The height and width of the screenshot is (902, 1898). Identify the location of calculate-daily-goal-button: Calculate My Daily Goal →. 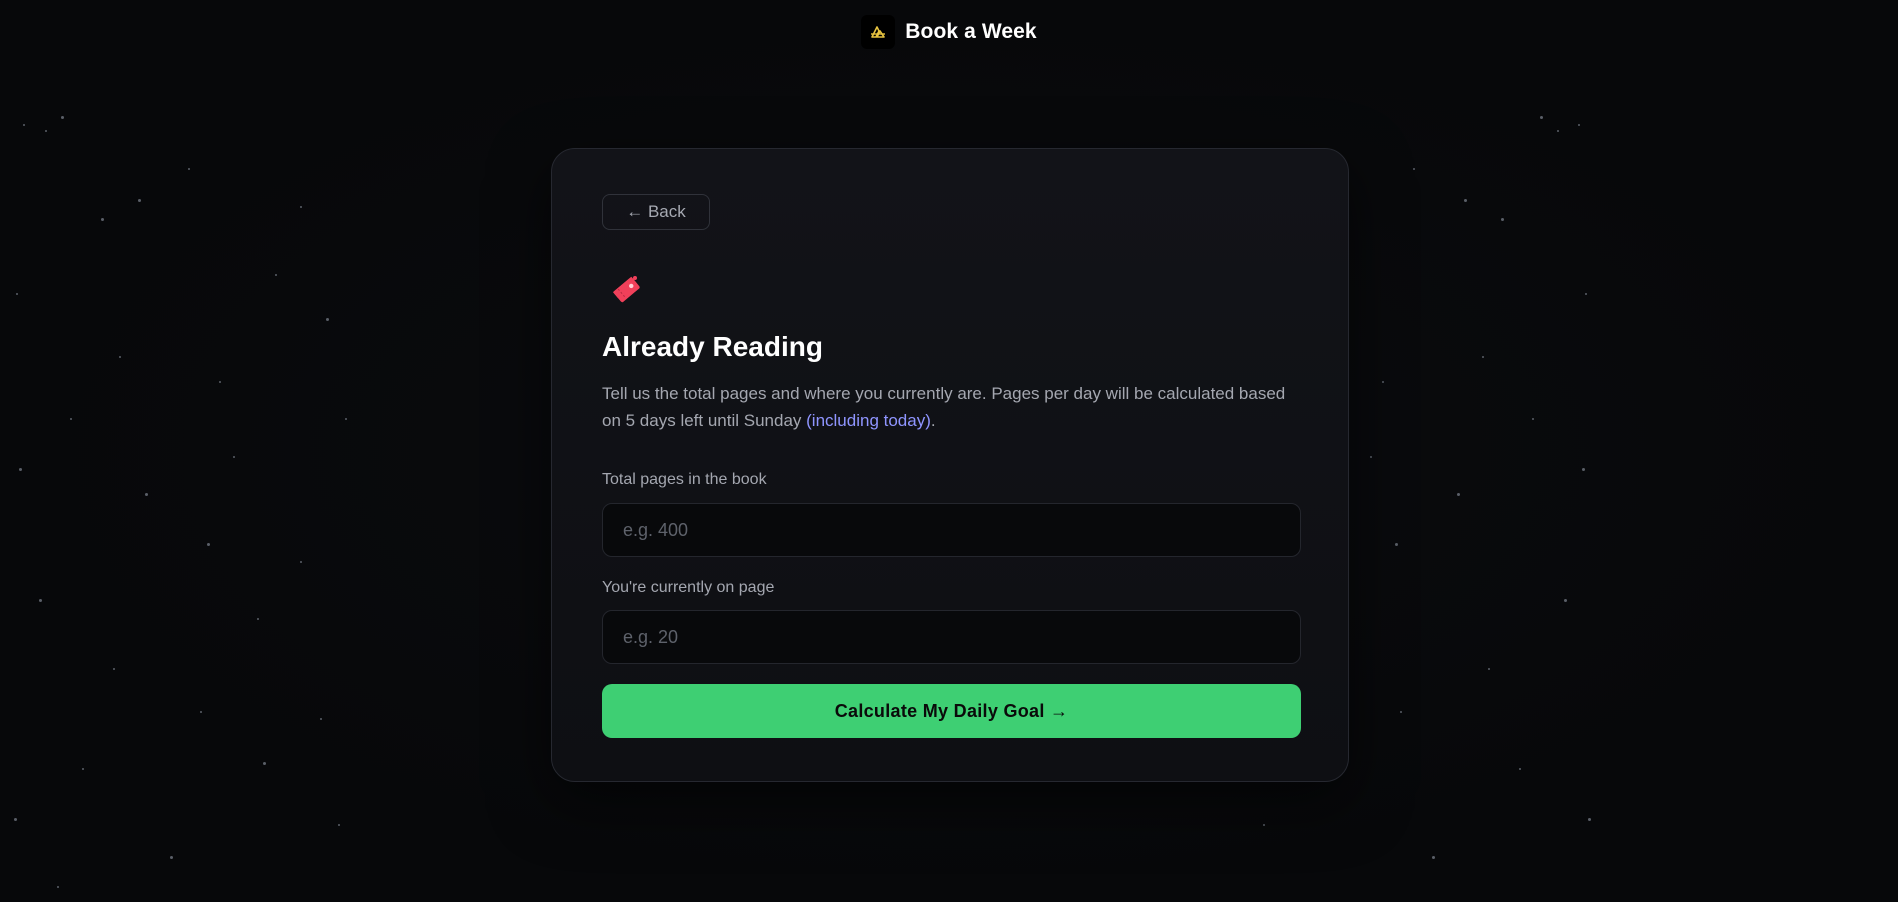
(951, 711).